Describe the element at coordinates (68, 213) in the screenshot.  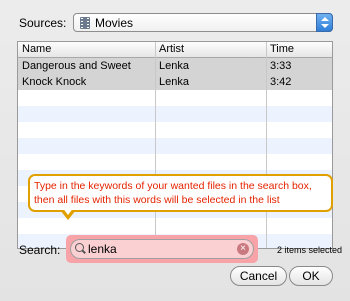
I see `callout-tail` at that location.